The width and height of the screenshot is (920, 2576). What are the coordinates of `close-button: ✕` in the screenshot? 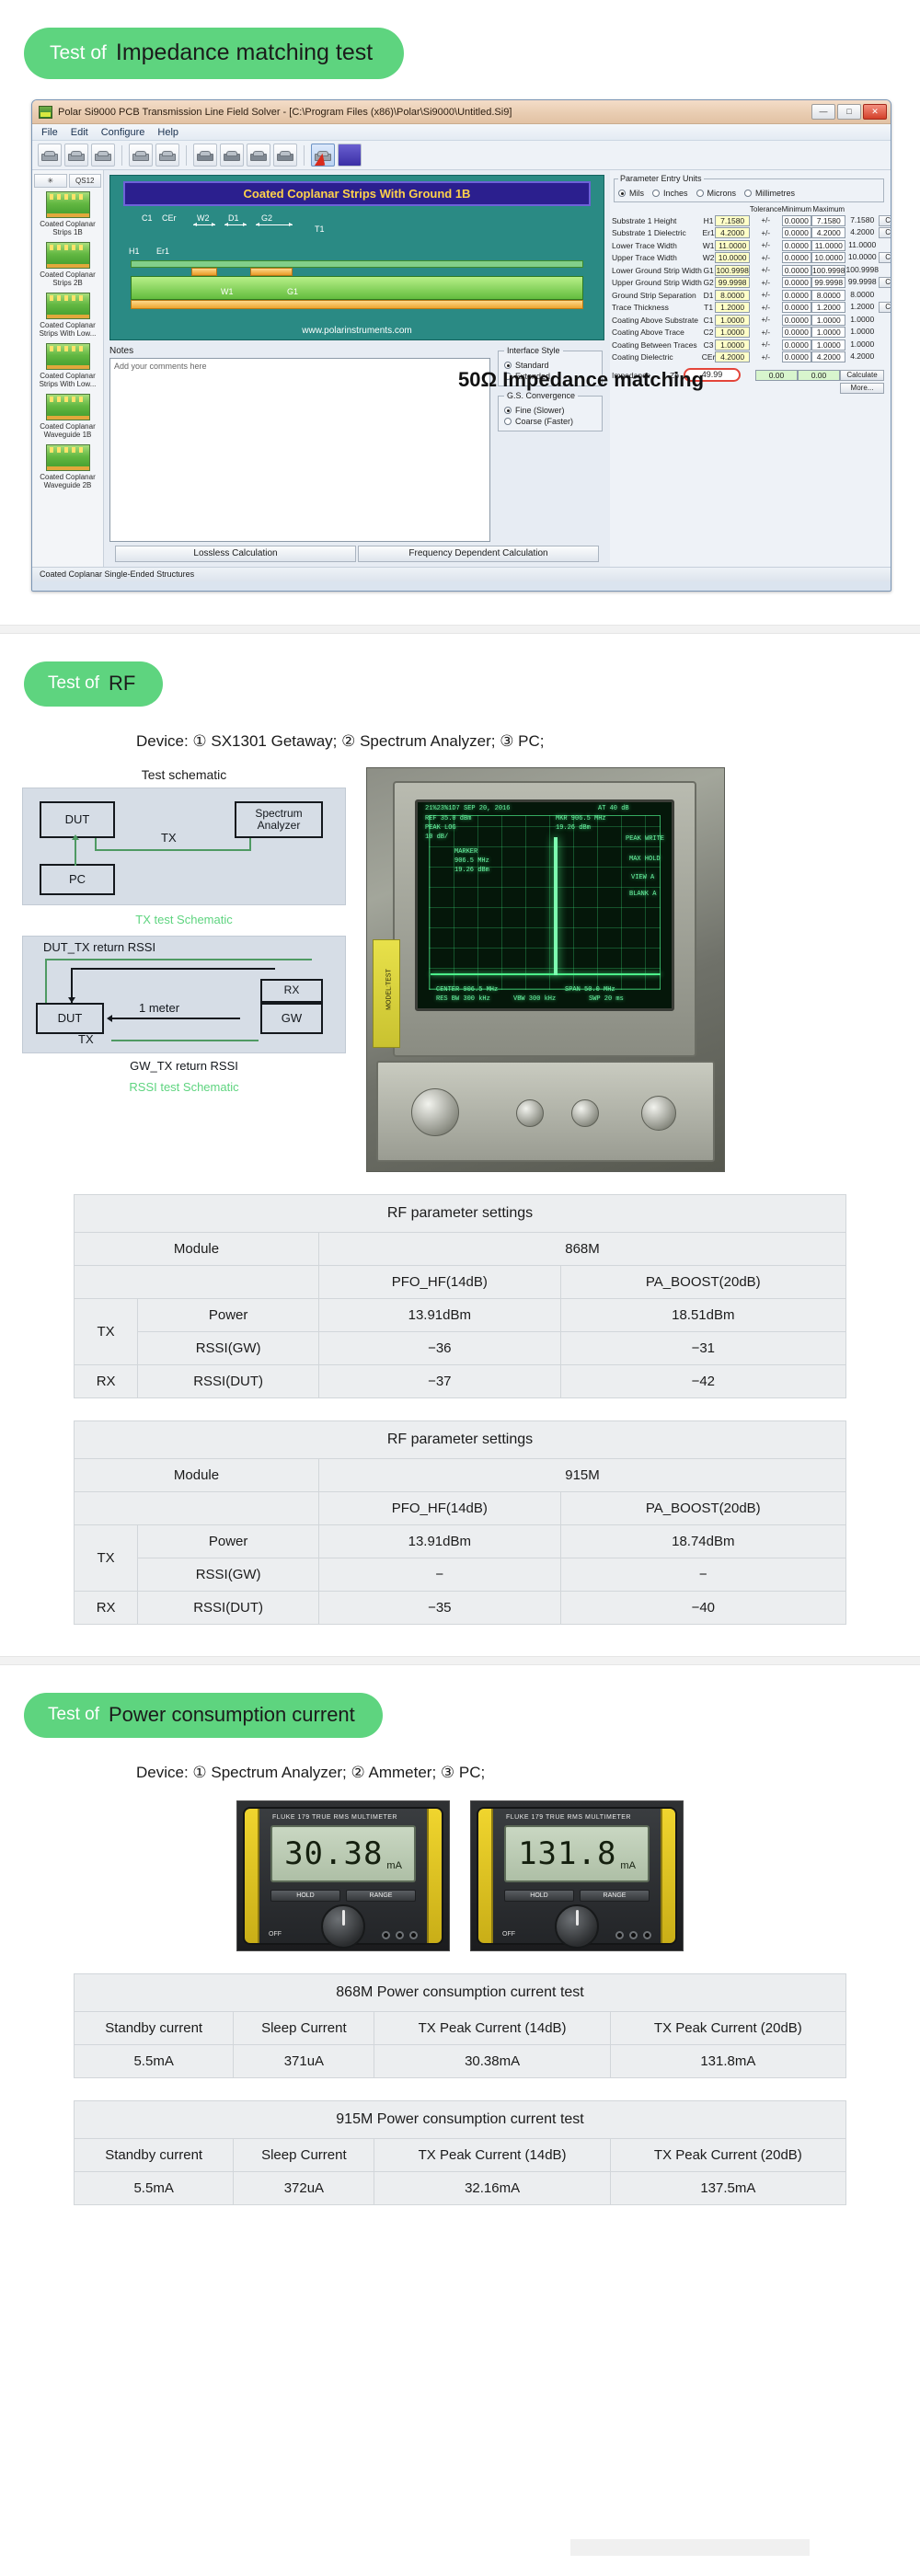 It's located at (875, 112).